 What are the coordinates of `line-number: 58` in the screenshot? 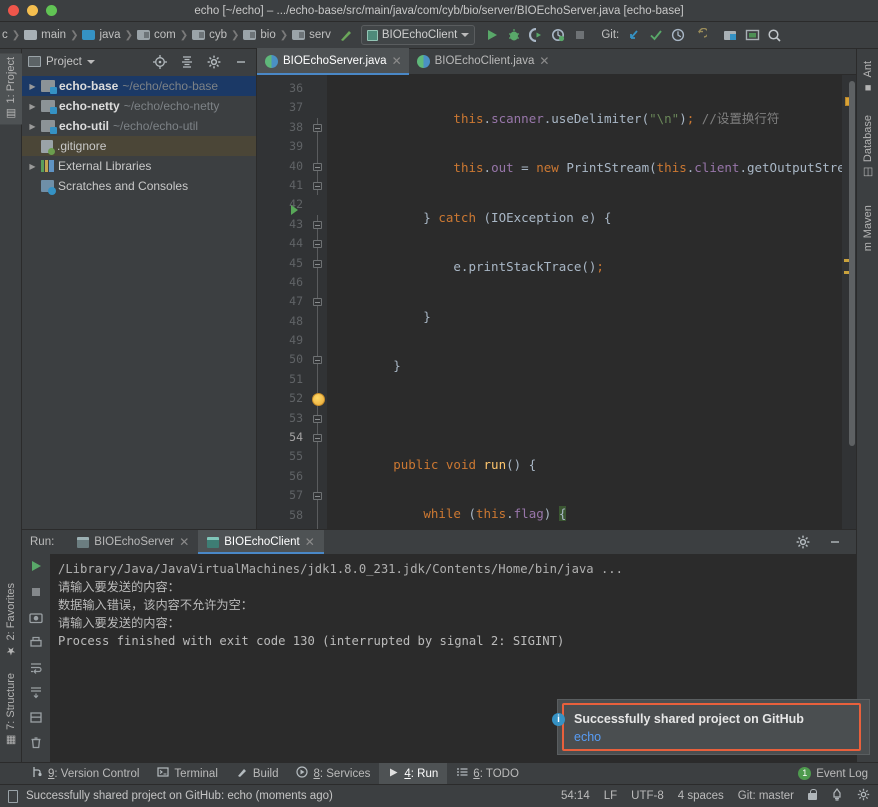 It's located at (296, 514).